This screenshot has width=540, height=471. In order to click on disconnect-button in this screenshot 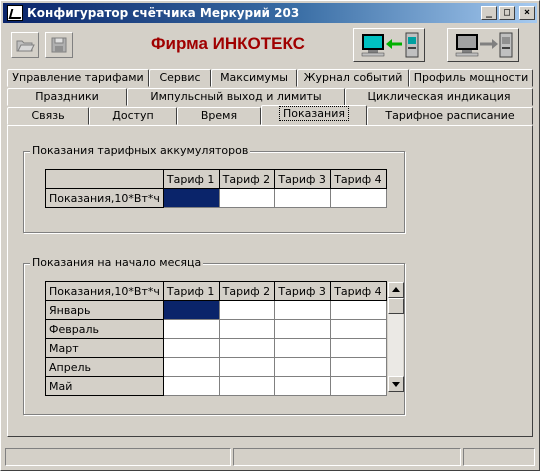, I will do `click(483, 45)`.